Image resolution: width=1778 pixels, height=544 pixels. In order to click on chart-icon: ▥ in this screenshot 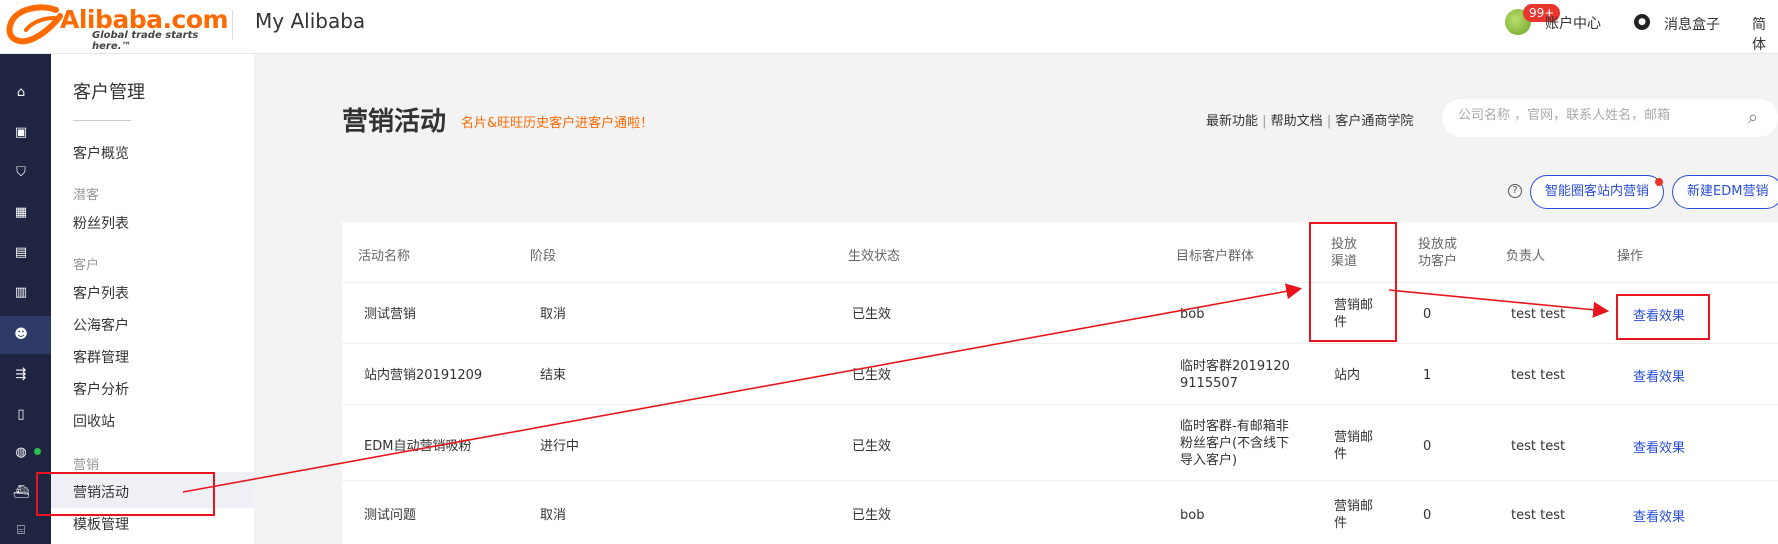, I will do `click(21, 293)`.